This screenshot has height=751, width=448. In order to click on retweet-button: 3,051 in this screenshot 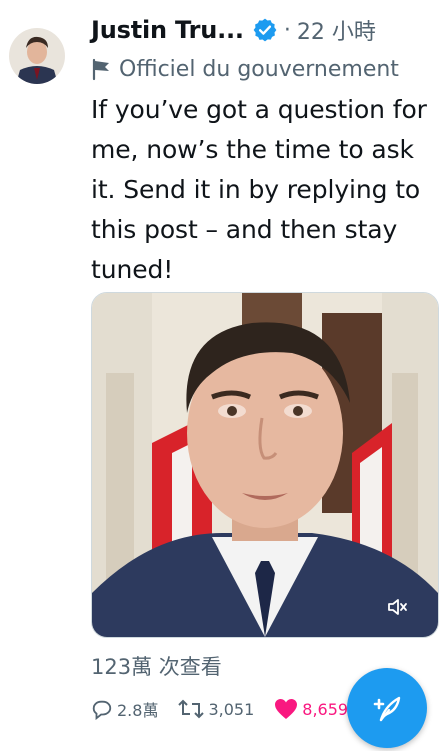, I will do `click(216, 709)`.